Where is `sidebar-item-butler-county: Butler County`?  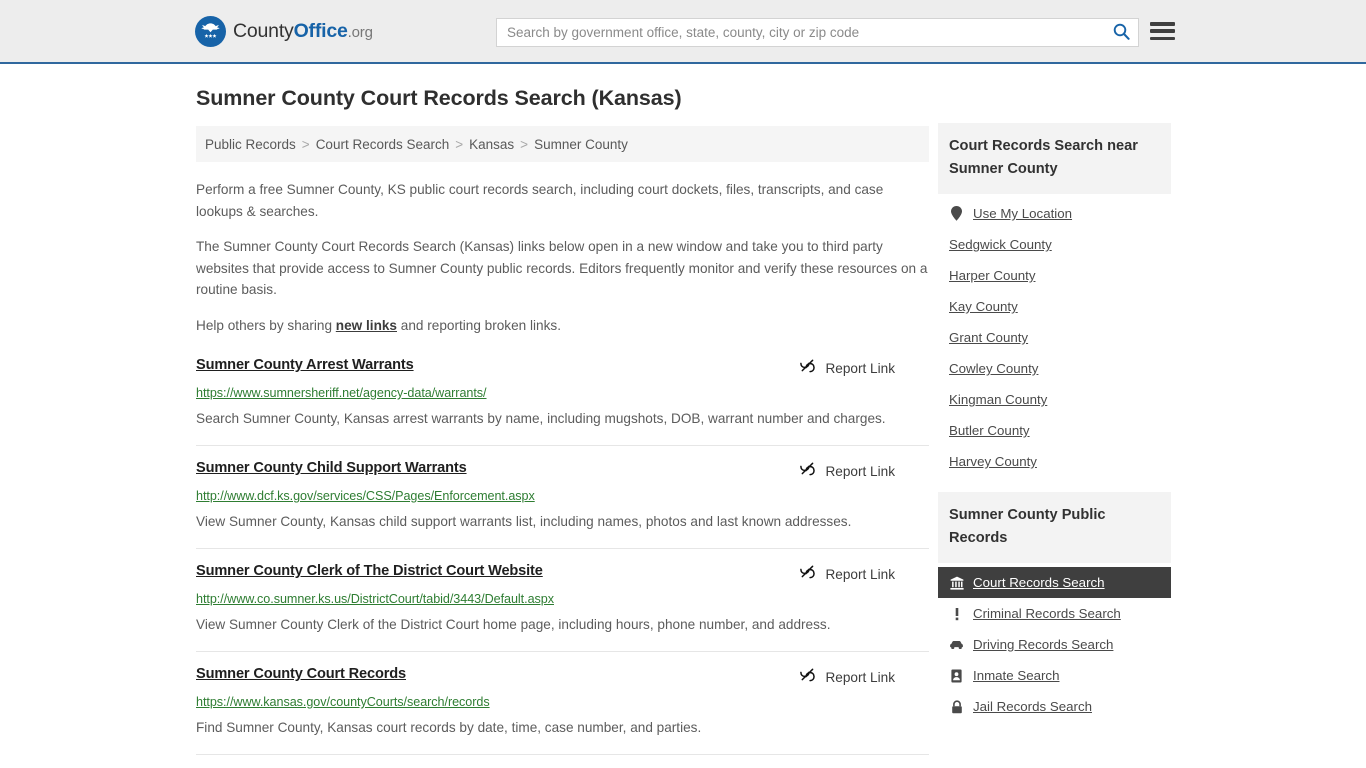 sidebar-item-butler-county: Butler County is located at coordinates (1054, 430).